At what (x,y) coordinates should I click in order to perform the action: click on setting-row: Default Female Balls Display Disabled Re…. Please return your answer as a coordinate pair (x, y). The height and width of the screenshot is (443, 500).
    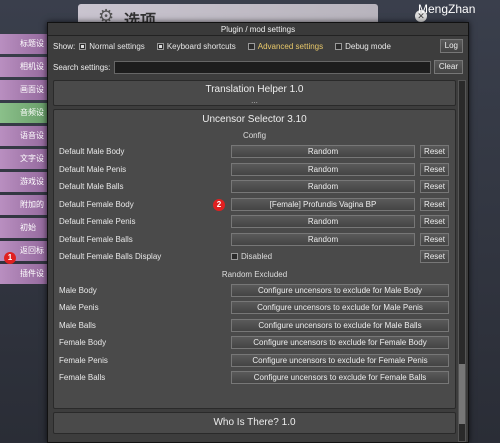
    Looking at the image, I should click on (254, 257).